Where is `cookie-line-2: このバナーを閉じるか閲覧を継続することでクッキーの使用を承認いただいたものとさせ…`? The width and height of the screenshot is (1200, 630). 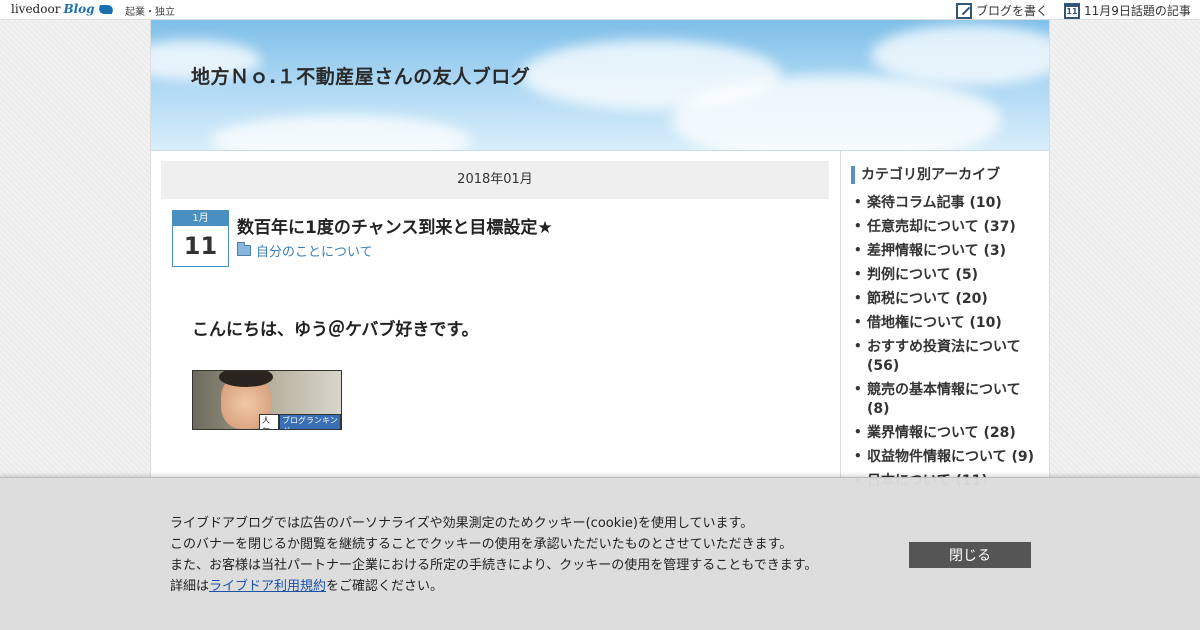
cookie-line-2: このバナーを閉じるか閲覧を継続することでクッキーの使用を承認いただいたものとさせ… is located at coordinates (481, 544).